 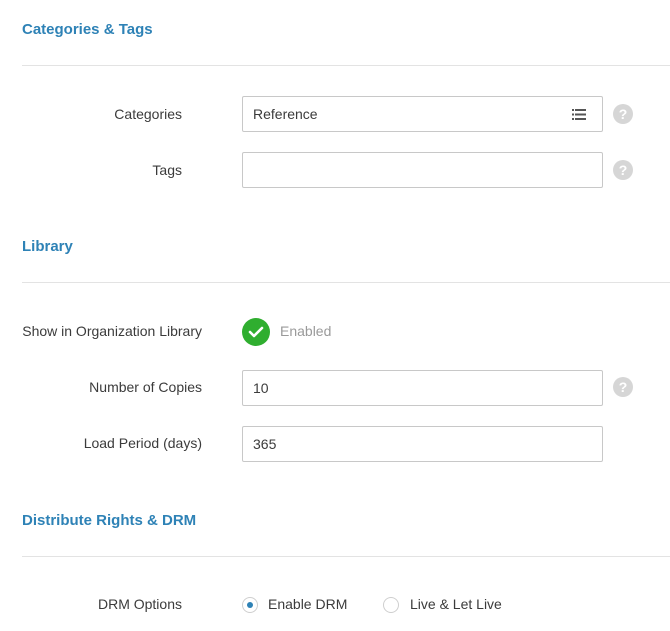 I want to click on show-in-library-label: Show in Organization Library, so click(x=112, y=331).